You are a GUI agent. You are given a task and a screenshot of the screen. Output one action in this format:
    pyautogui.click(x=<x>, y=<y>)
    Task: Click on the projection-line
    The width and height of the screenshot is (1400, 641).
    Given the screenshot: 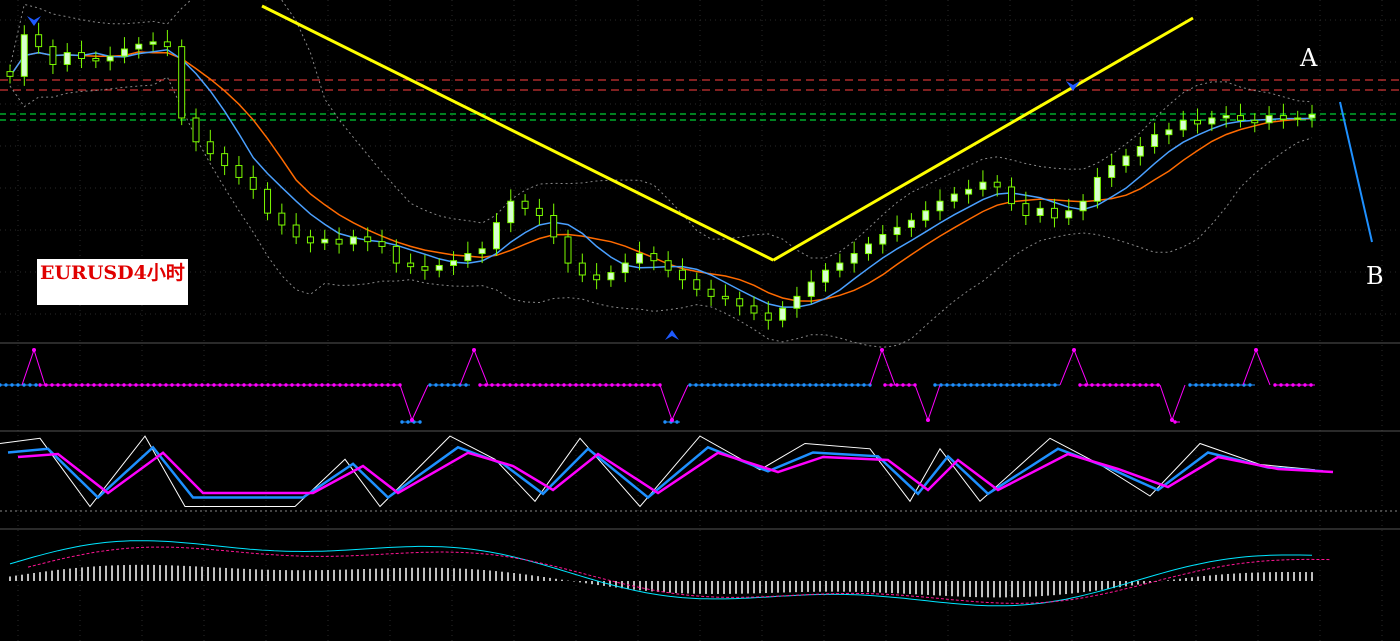 What is the action you would take?
    pyautogui.click(x=1356, y=172)
    